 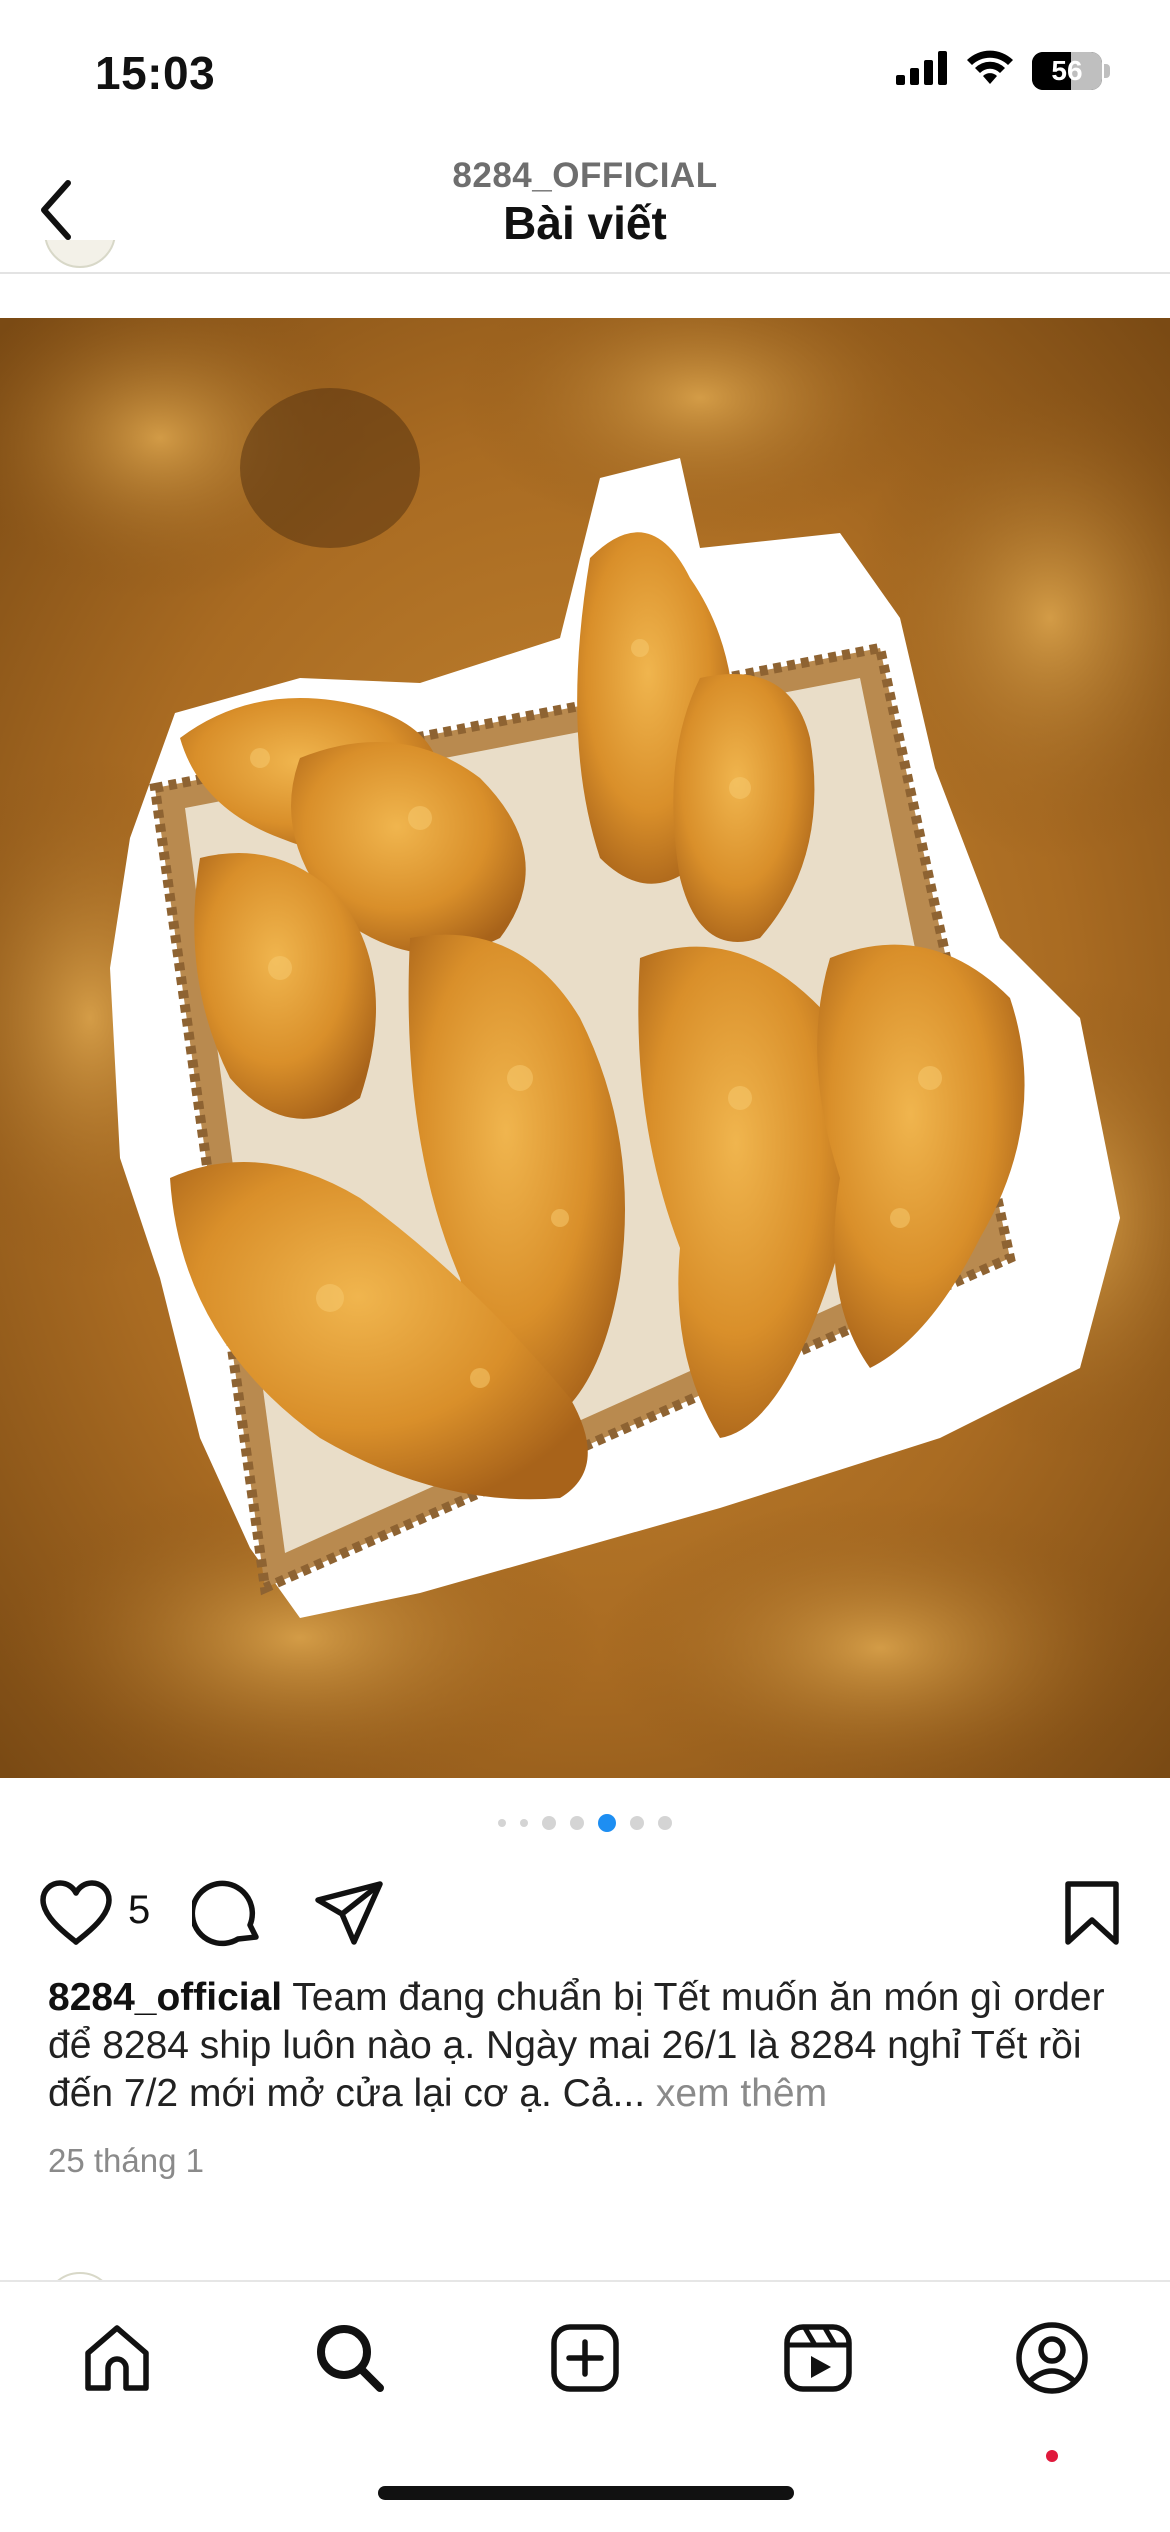 I want to click on heart-icon, so click(x=76, y=1912).